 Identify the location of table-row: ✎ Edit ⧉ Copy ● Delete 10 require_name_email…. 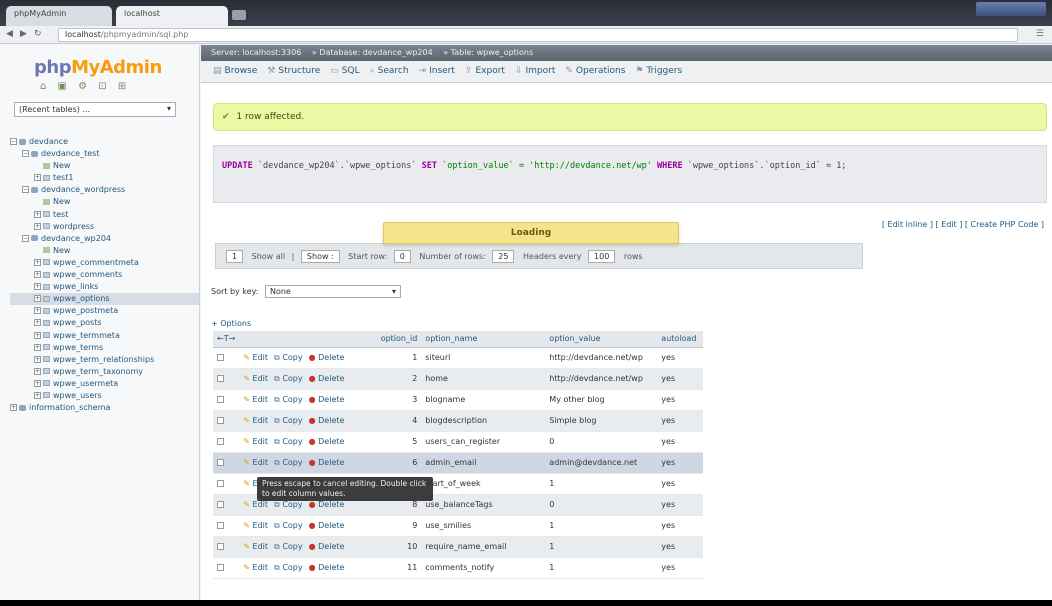
(458, 547).